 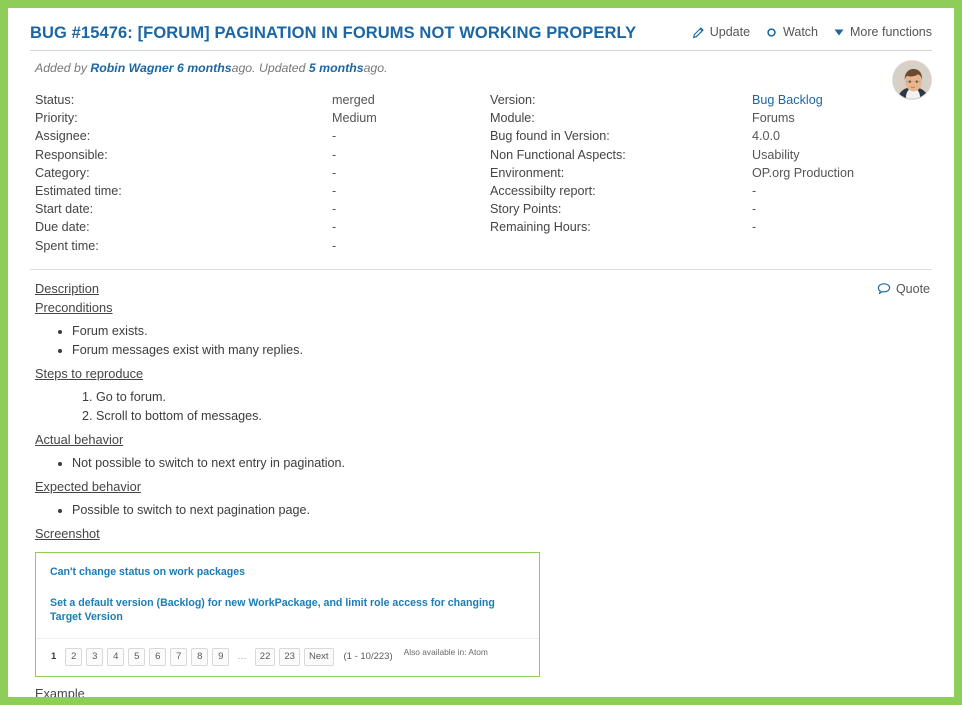 I want to click on atom-feed-link: Atom, so click(x=478, y=652).